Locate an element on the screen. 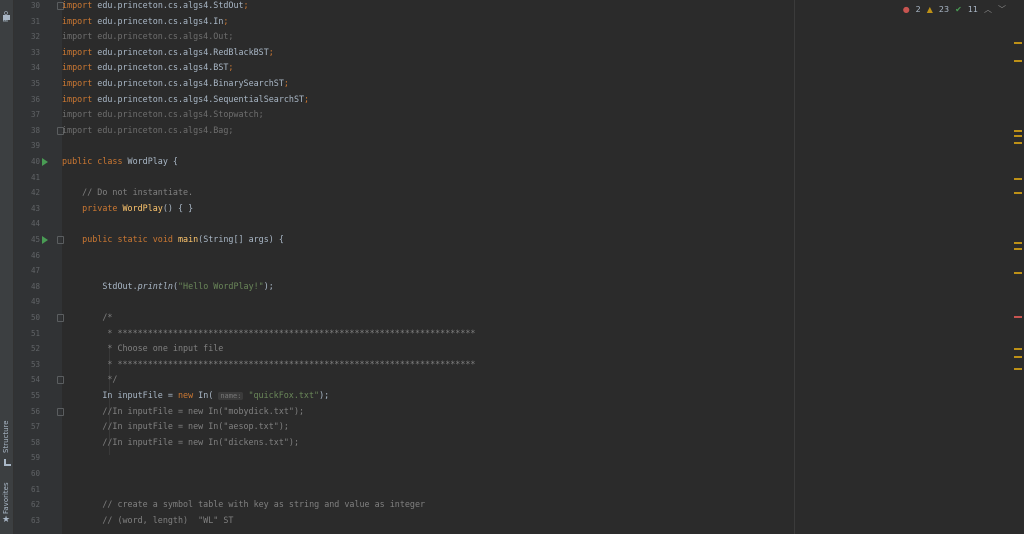 The height and width of the screenshot is (534, 1024). code-token: * Choose one input file is located at coordinates (143, 348).